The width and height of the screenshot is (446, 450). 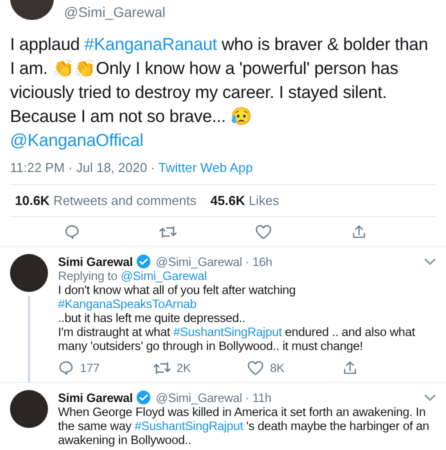 What do you see at coordinates (150, 44) in the screenshot?
I see `hashtag-link: #KanganaRanaut` at bounding box center [150, 44].